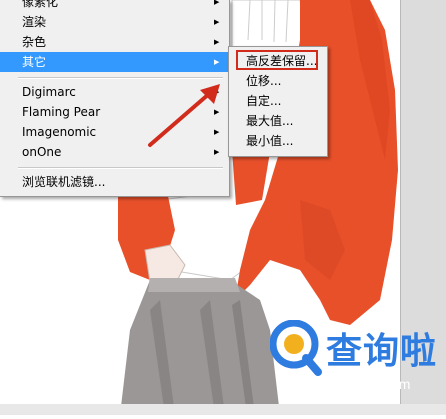  I want to click on watermark-url: chaxunla.com, so click(367, 384).